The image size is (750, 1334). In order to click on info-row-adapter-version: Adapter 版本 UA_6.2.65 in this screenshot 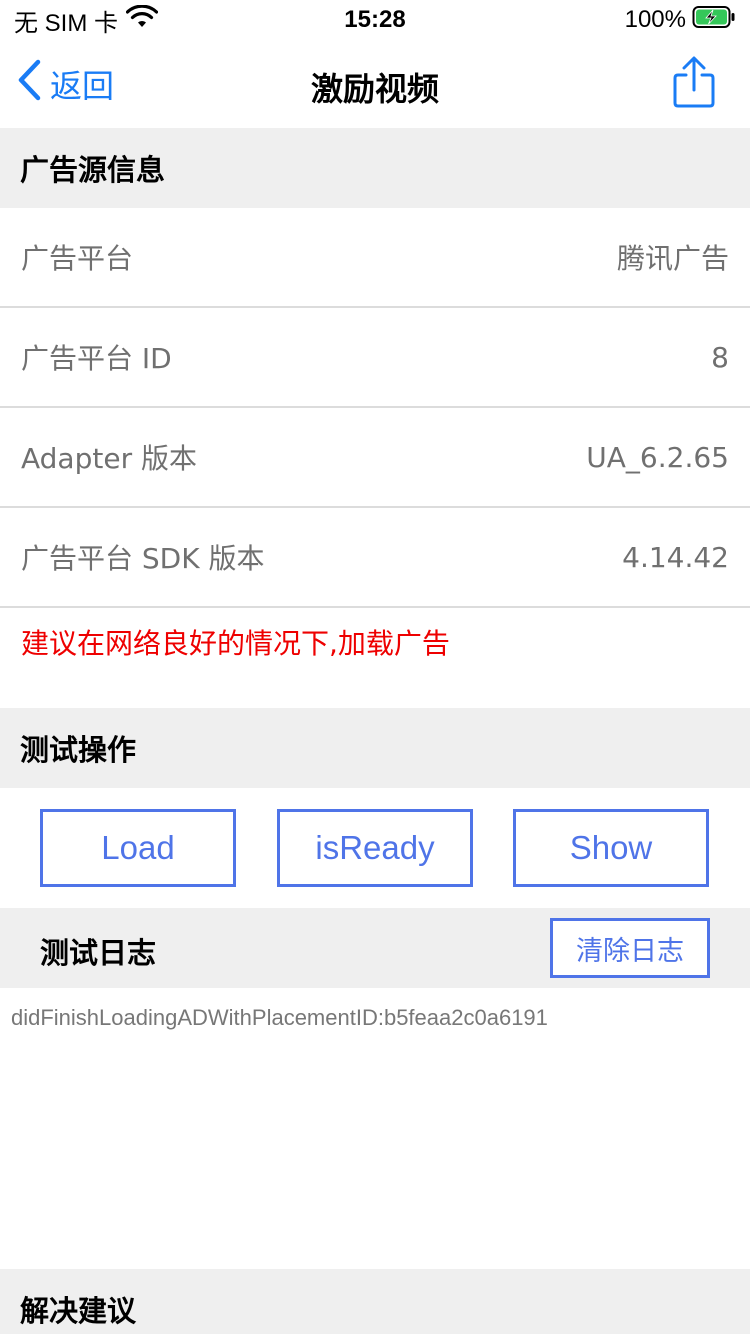, I will do `click(375, 458)`.